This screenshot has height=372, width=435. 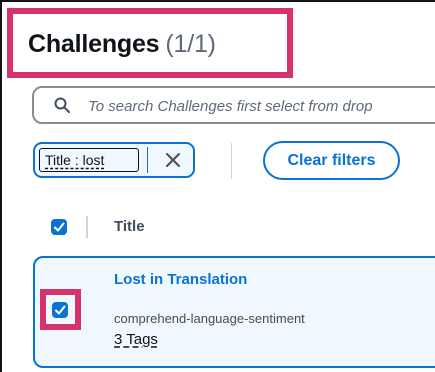 What do you see at coordinates (136, 339) in the screenshot?
I see `challenge-tags: 3 Tags` at bounding box center [136, 339].